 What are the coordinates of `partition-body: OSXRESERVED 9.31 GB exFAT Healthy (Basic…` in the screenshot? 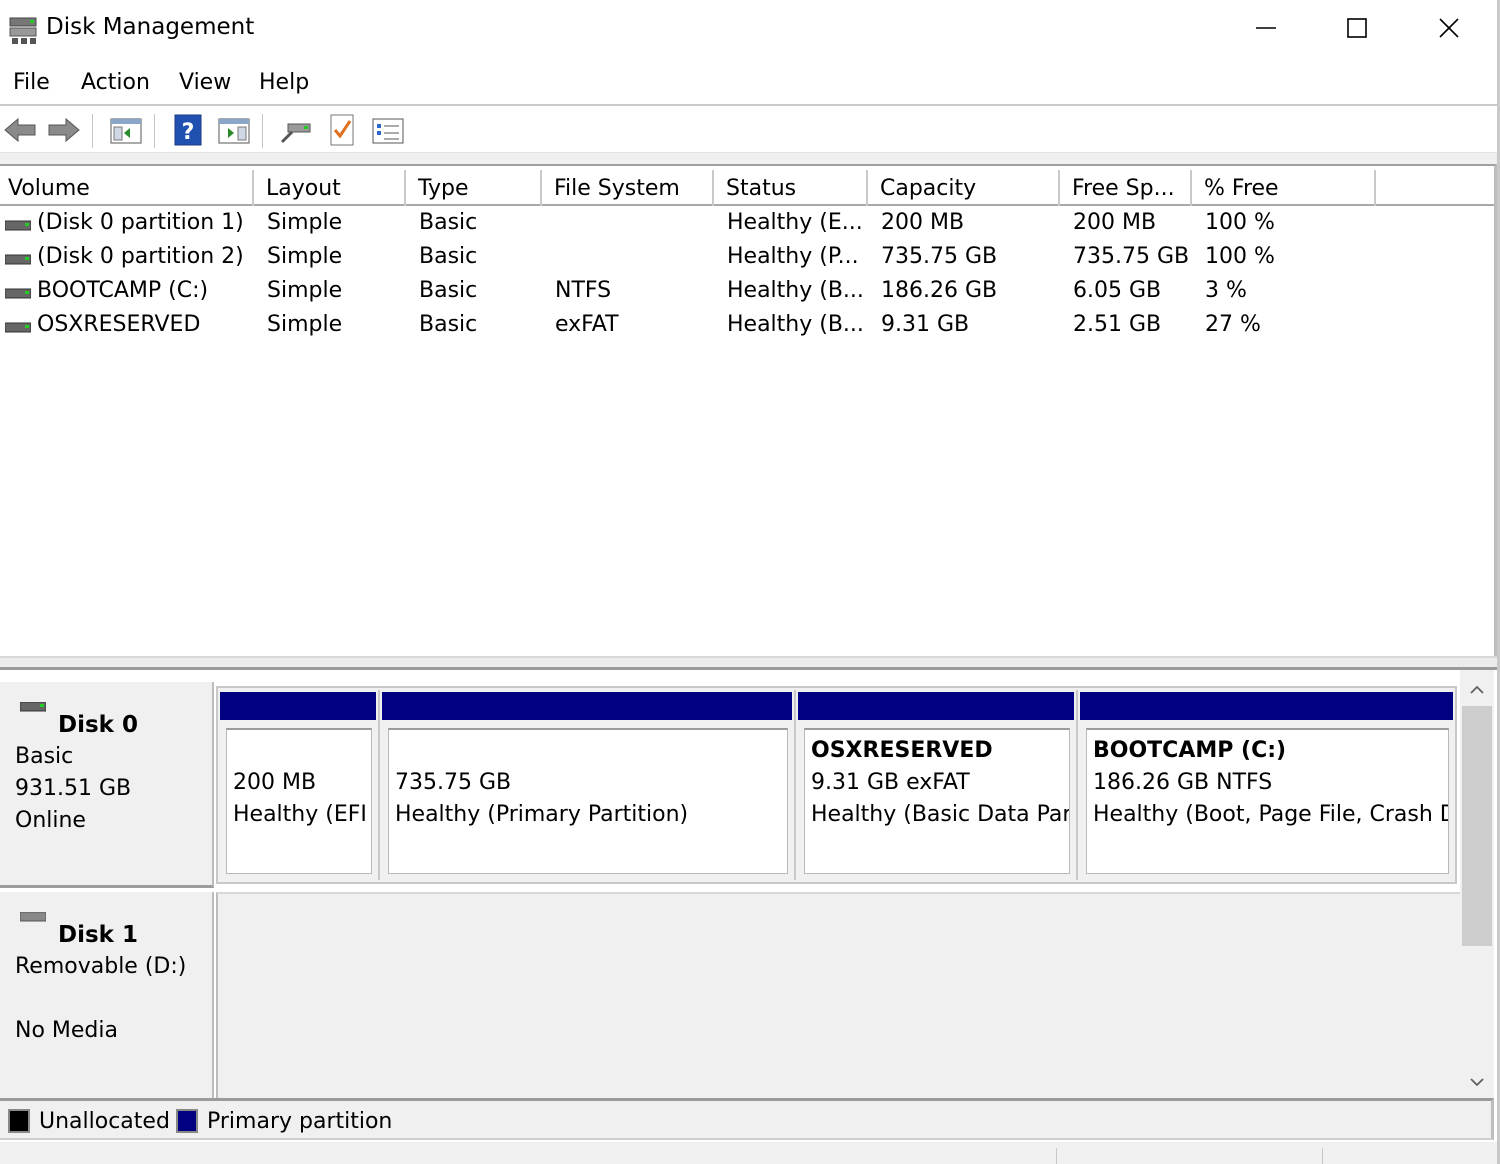 It's located at (937, 801).